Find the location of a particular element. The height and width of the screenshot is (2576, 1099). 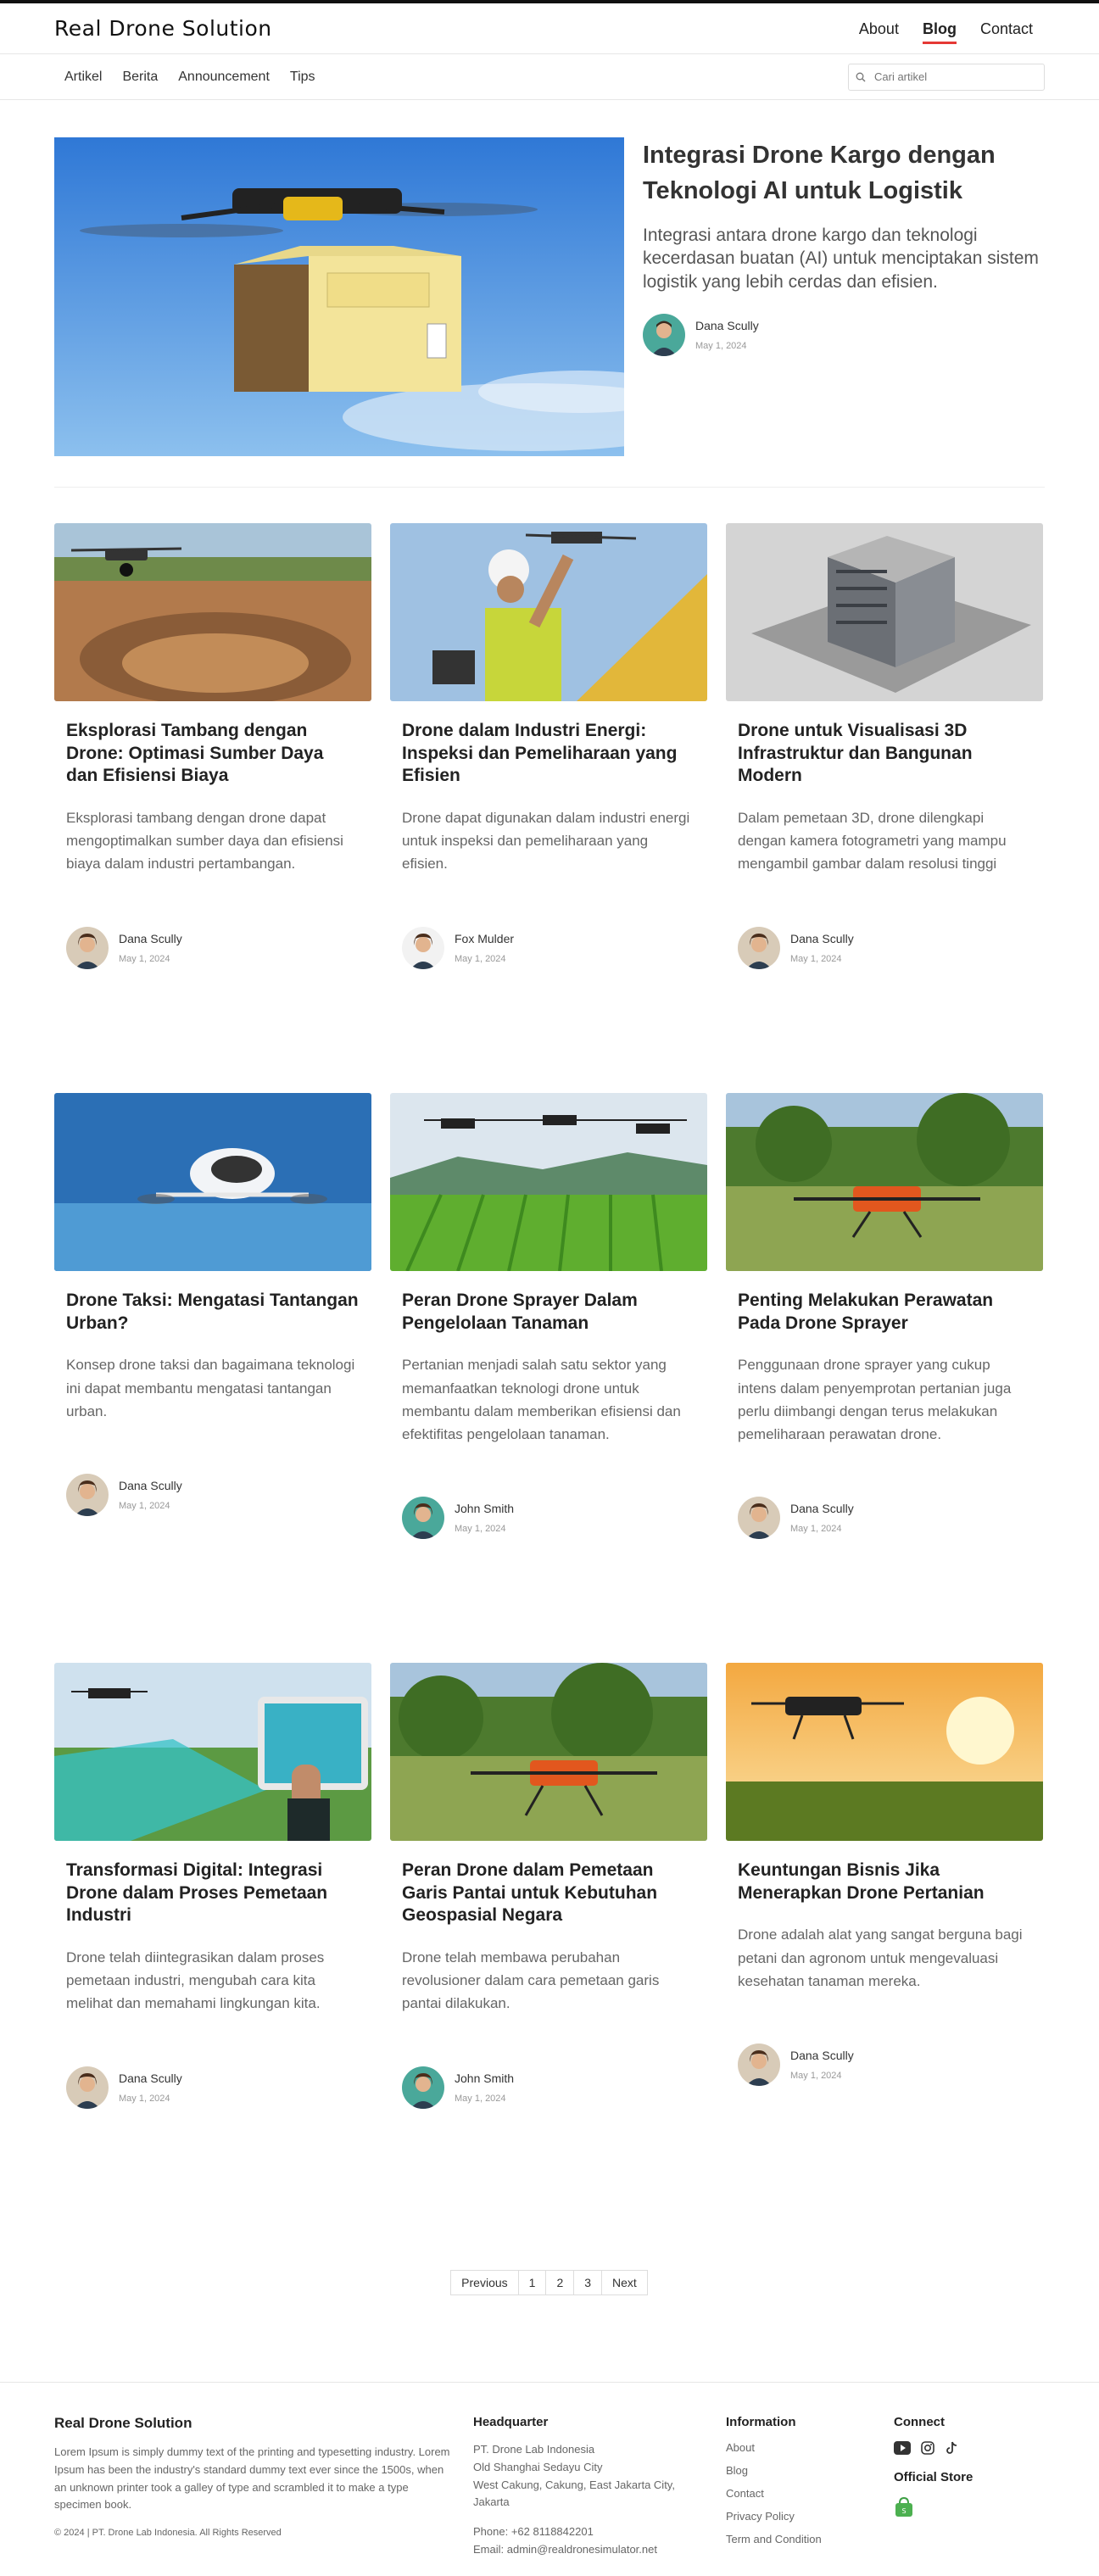

category-announcement: Announcement is located at coordinates (224, 77).